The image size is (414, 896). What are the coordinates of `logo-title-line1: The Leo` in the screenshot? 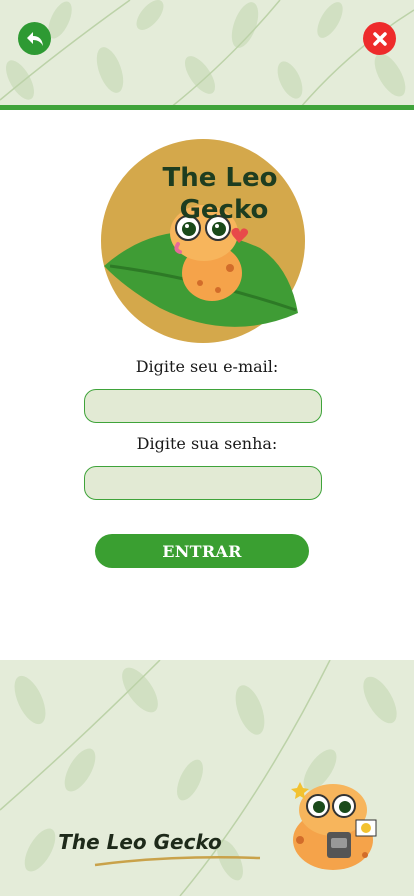 It's located at (220, 178).